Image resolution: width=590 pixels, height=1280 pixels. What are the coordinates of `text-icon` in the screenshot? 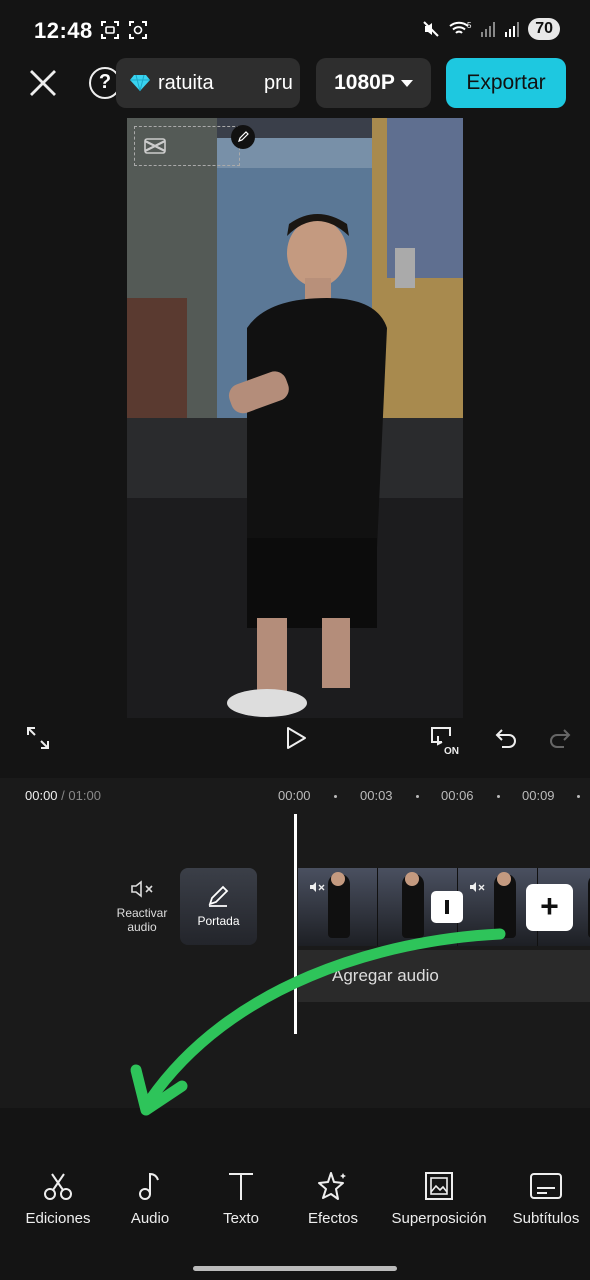 It's located at (241, 1186).